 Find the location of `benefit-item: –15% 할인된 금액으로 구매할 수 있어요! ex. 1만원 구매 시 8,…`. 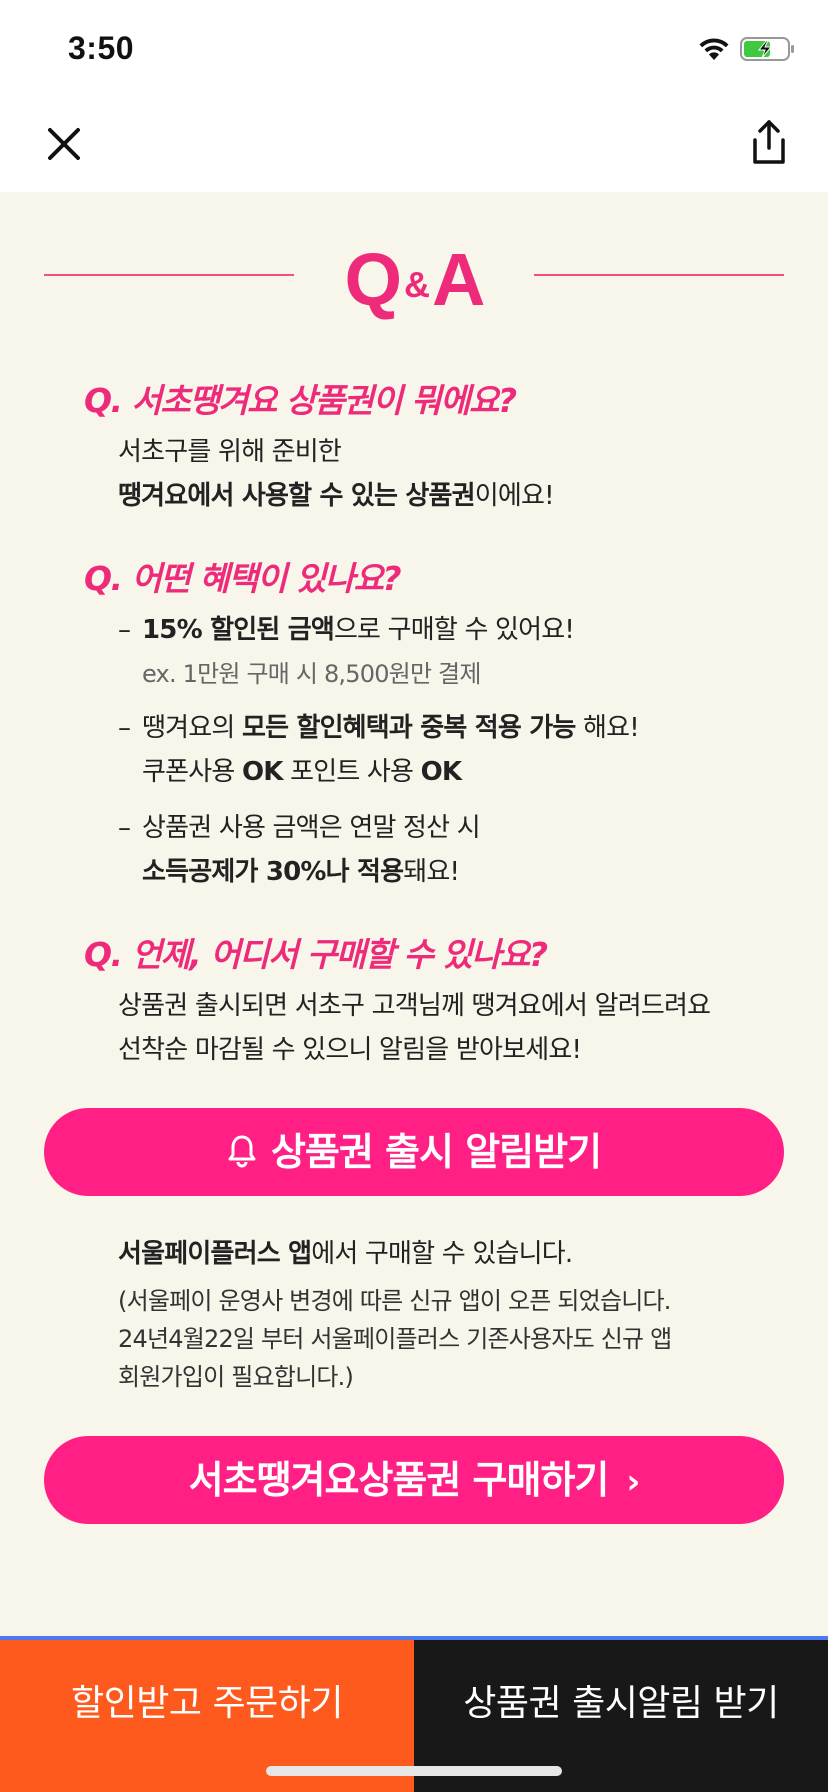

benefit-item: –15% 할인된 금액으로 구매할 수 있어요! ex. 1만원 구매 시 8,… is located at coordinates (346, 652).